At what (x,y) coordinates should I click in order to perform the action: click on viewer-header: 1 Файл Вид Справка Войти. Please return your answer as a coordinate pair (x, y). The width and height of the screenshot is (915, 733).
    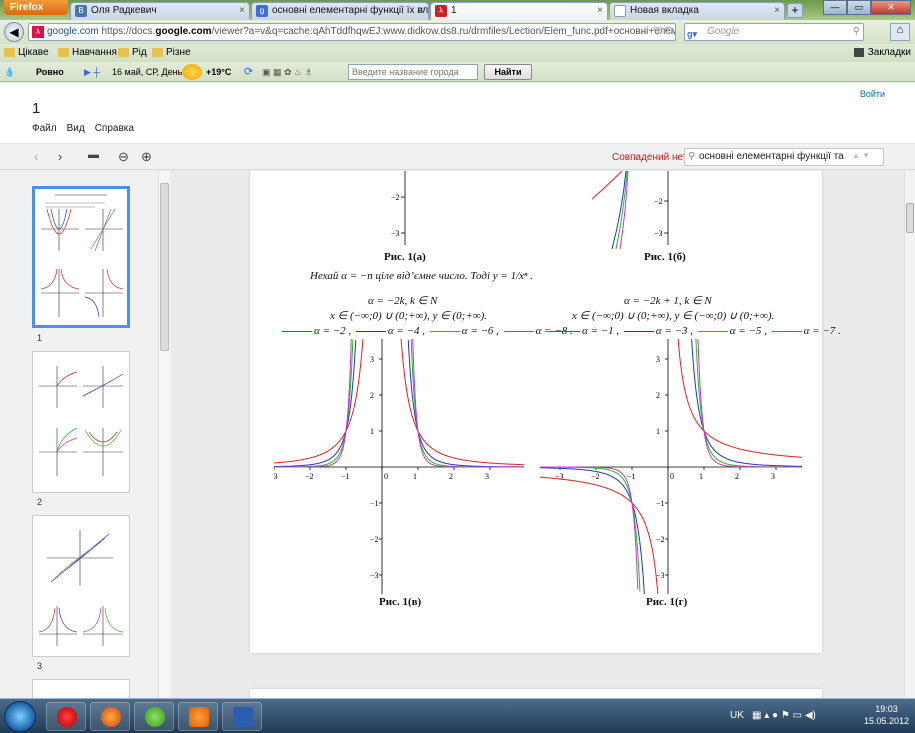
    Looking at the image, I should click on (457, 113).